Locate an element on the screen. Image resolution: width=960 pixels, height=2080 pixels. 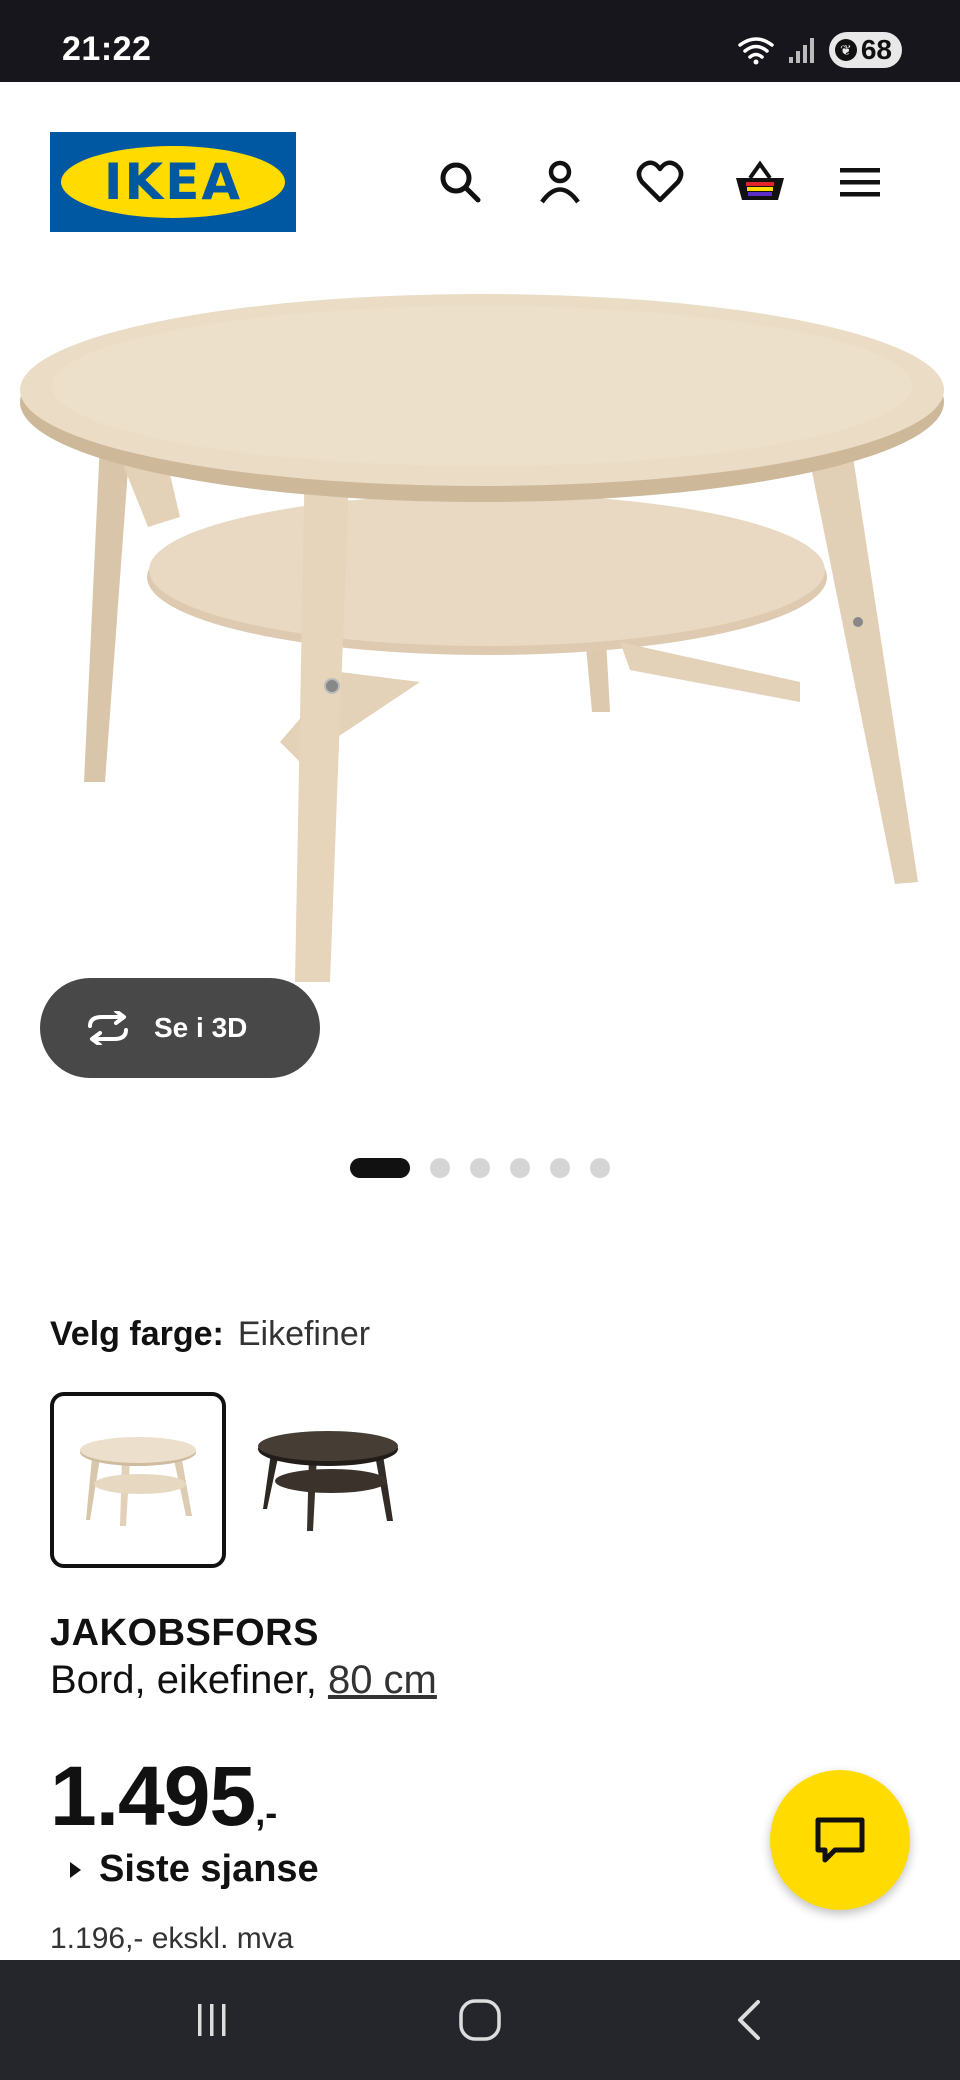
recent-apps-button is located at coordinates (212, 2020).